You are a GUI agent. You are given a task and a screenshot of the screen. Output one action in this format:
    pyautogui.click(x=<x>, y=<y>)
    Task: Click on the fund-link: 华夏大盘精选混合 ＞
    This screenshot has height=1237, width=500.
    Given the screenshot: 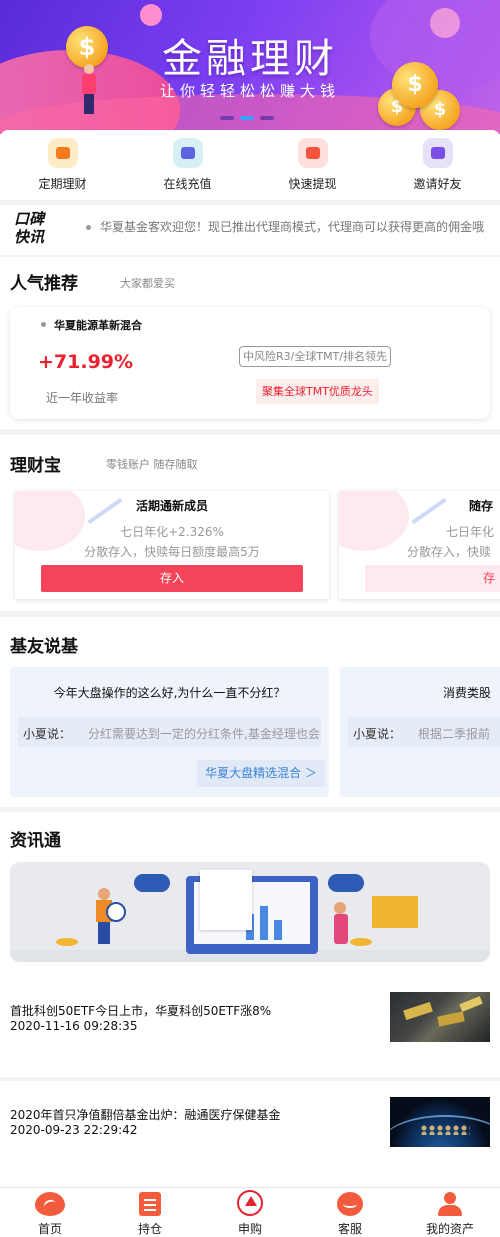 What is the action you would take?
    pyautogui.click(x=261, y=773)
    